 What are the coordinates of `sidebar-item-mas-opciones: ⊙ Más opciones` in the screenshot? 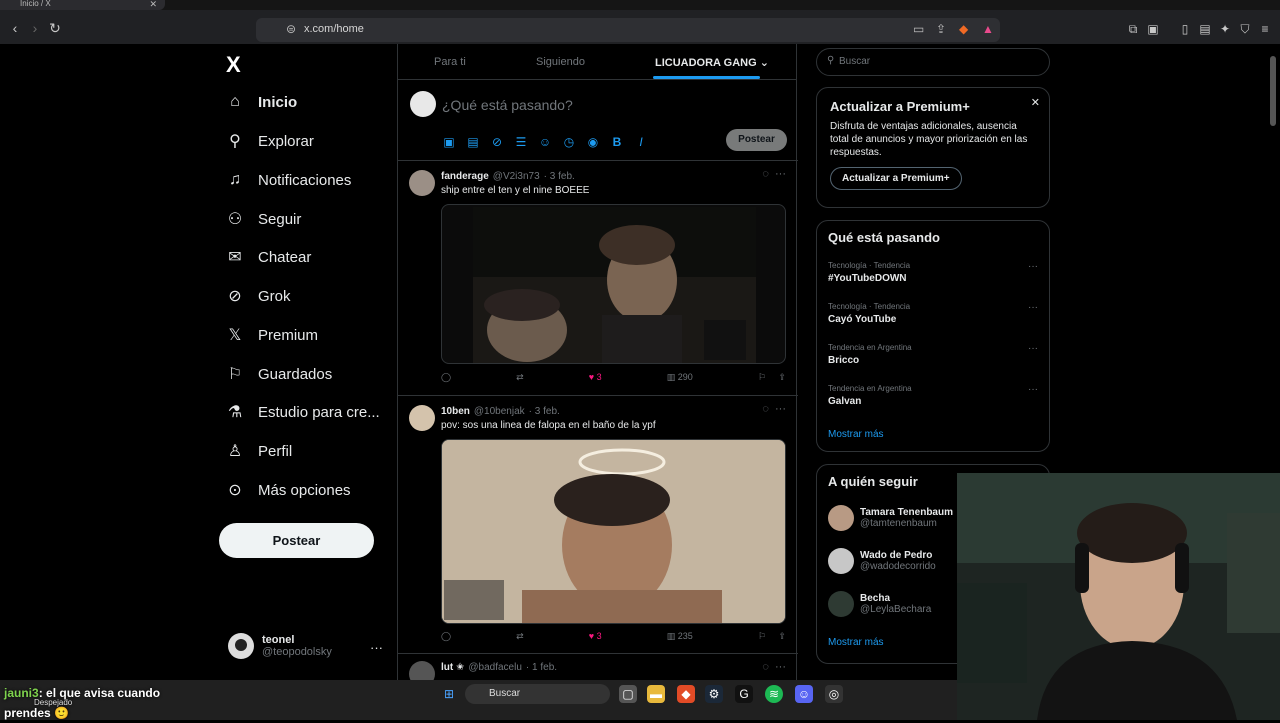 It's located at (288, 490).